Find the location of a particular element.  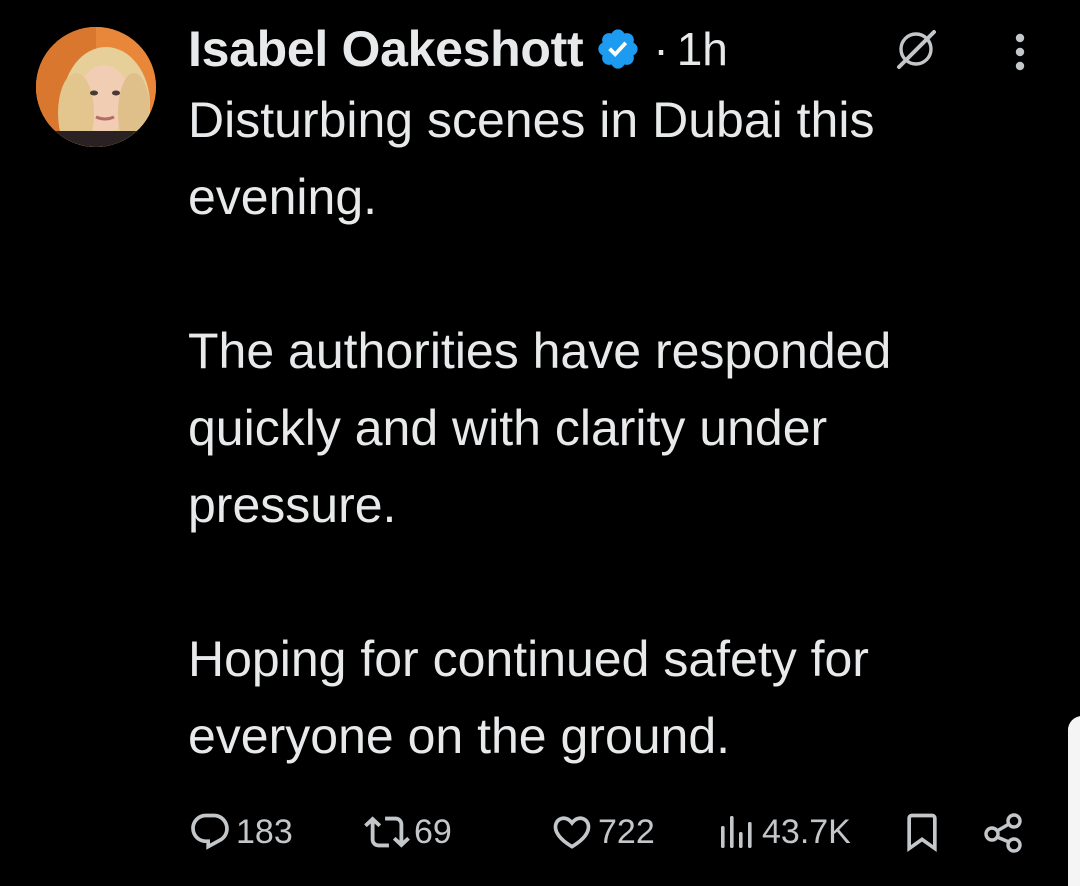

reply-count: 183 is located at coordinates (264, 831).